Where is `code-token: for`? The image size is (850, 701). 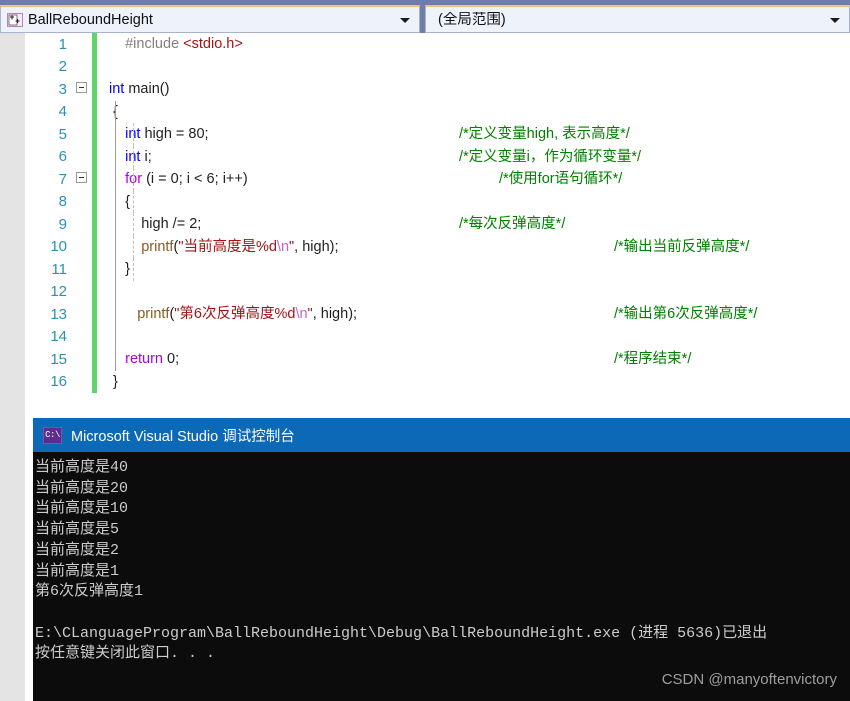
code-token: for is located at coordinates (126, 179).